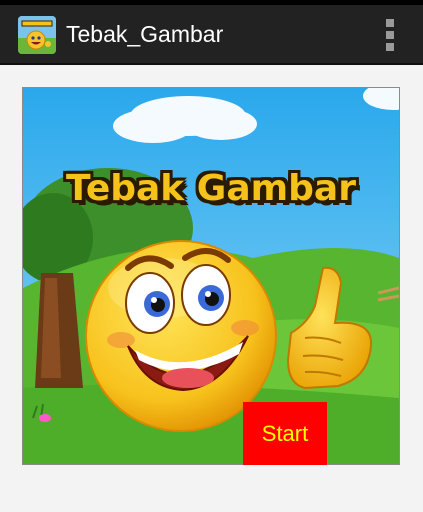  I want to click on app-icon, so click(37, 35).